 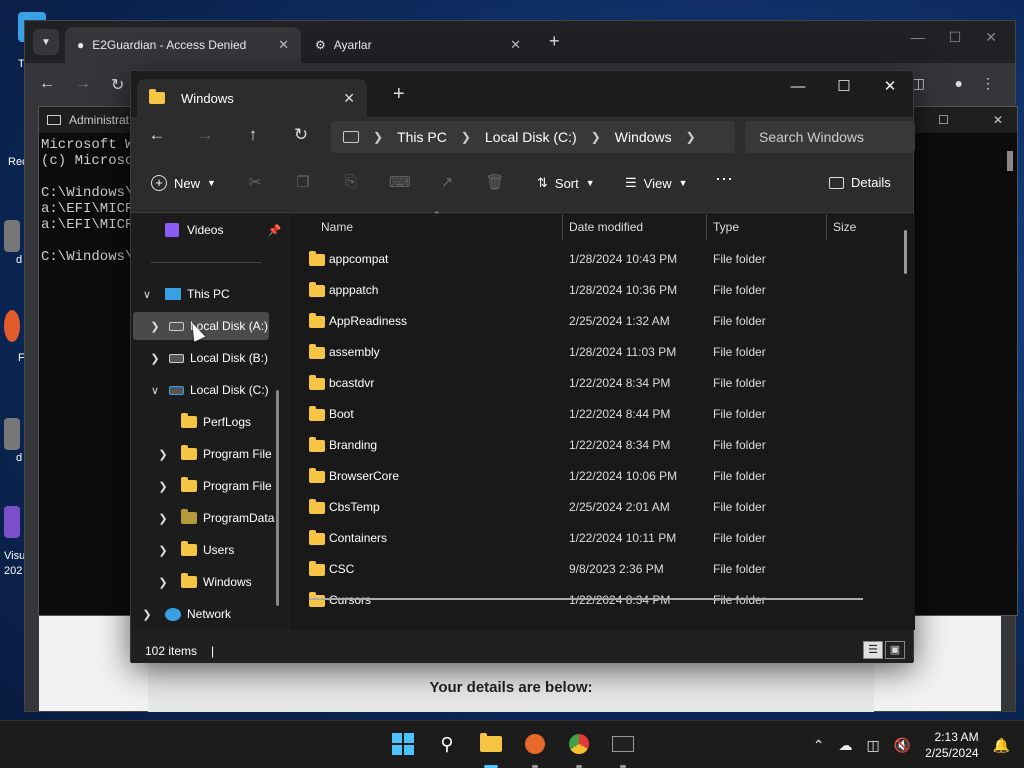 What do you see at coordinates (535, 744) in the screenshot?
I see `firefox-icon` at bounding box center [535, 744].